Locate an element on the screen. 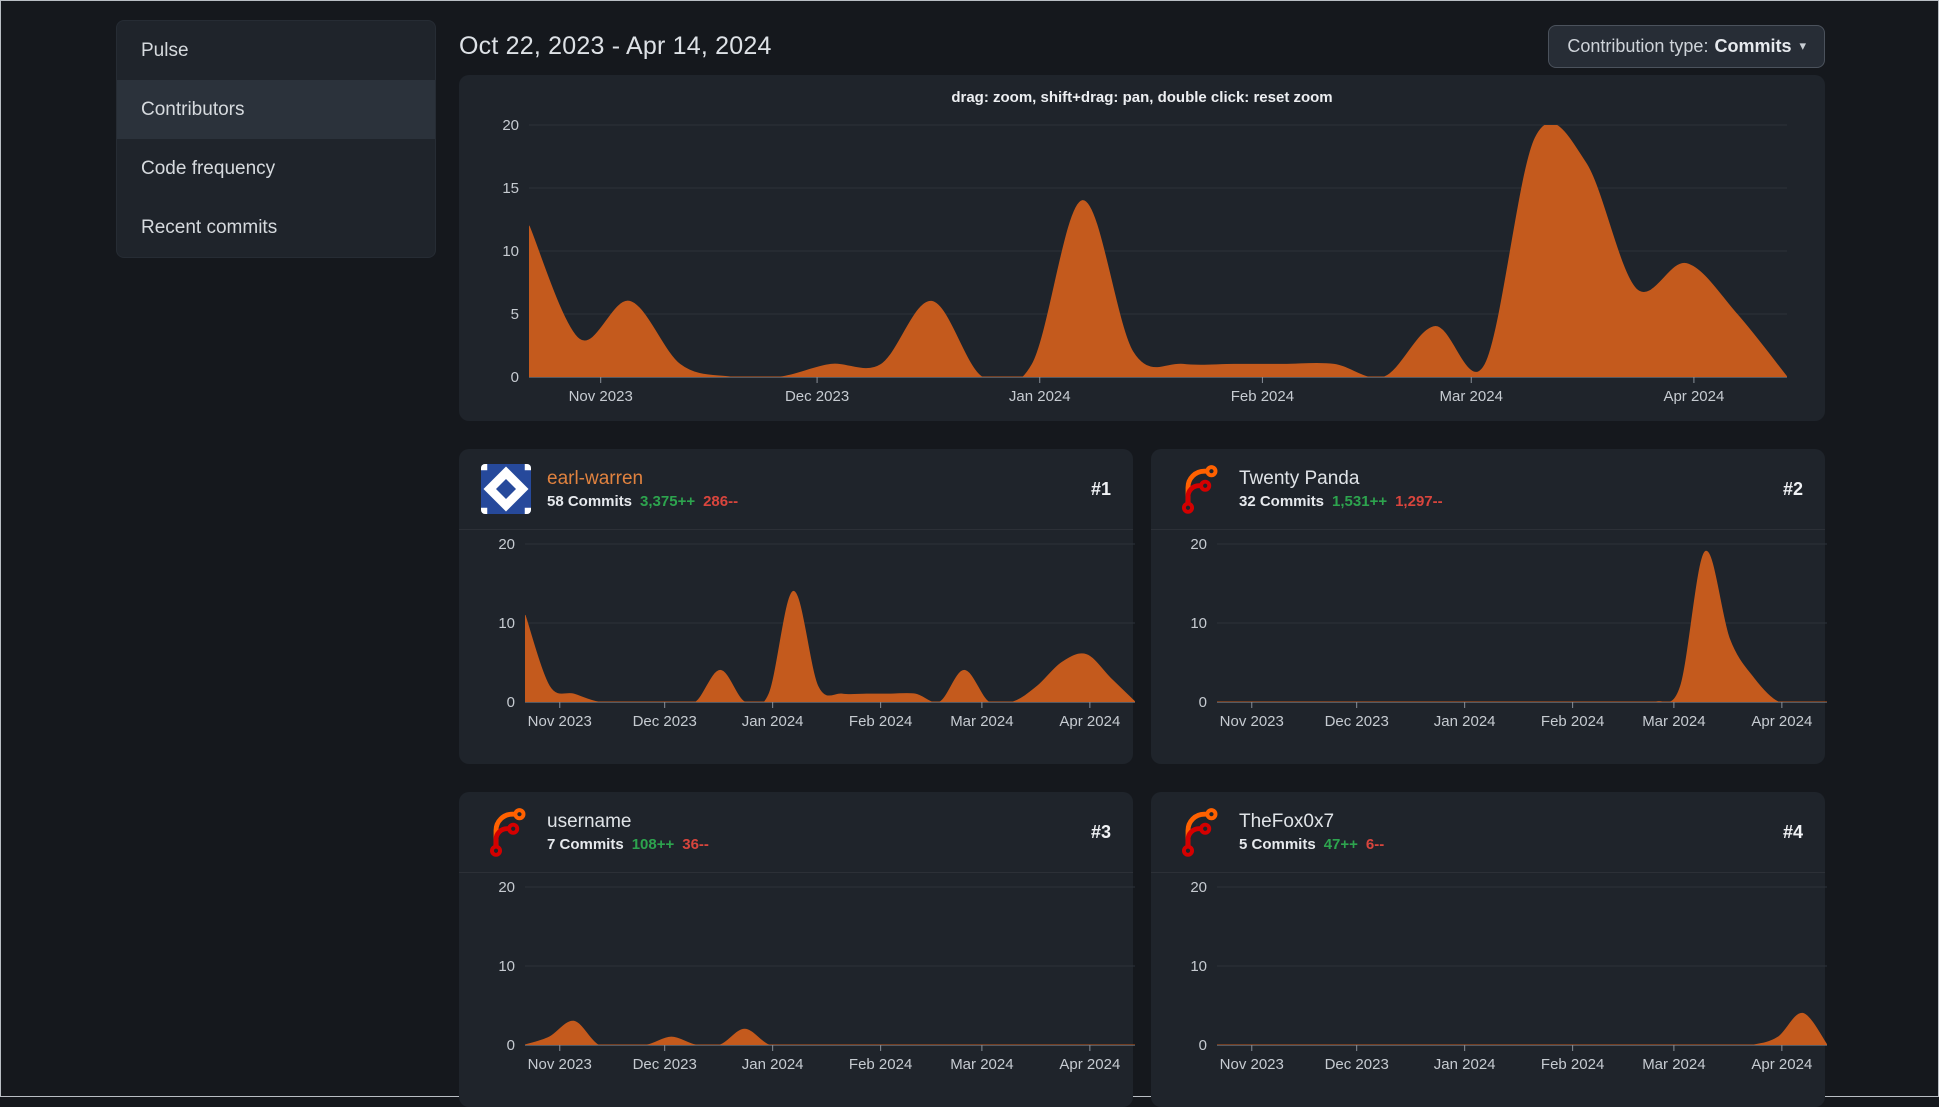 The image size is (1939, 1107). sidebar-item-recent-commits: Recent commits is located at coordinates (276, 227).